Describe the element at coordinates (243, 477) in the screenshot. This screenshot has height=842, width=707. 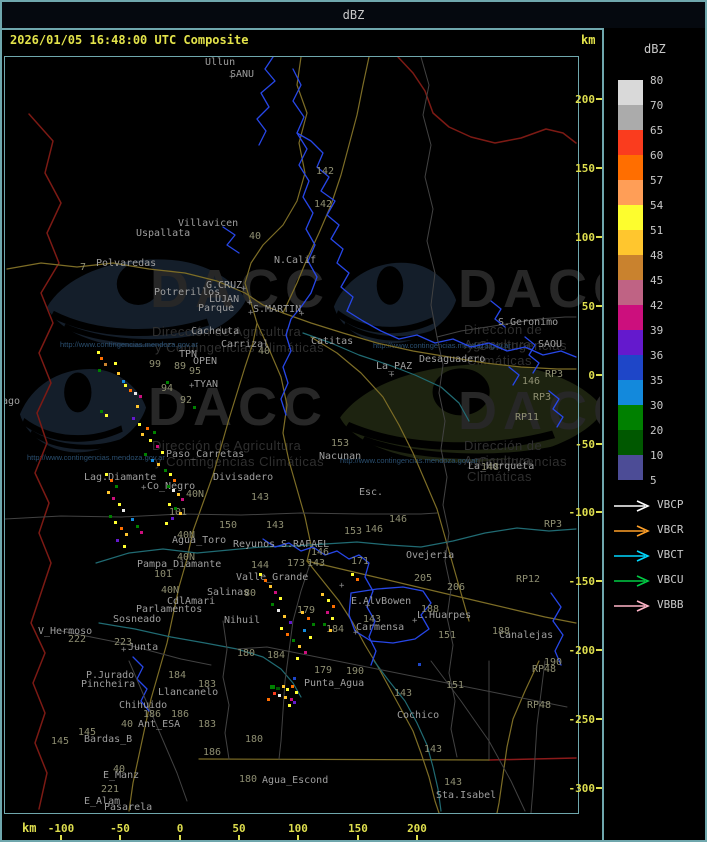
I see `map-place-label: Divisadero` at that location.